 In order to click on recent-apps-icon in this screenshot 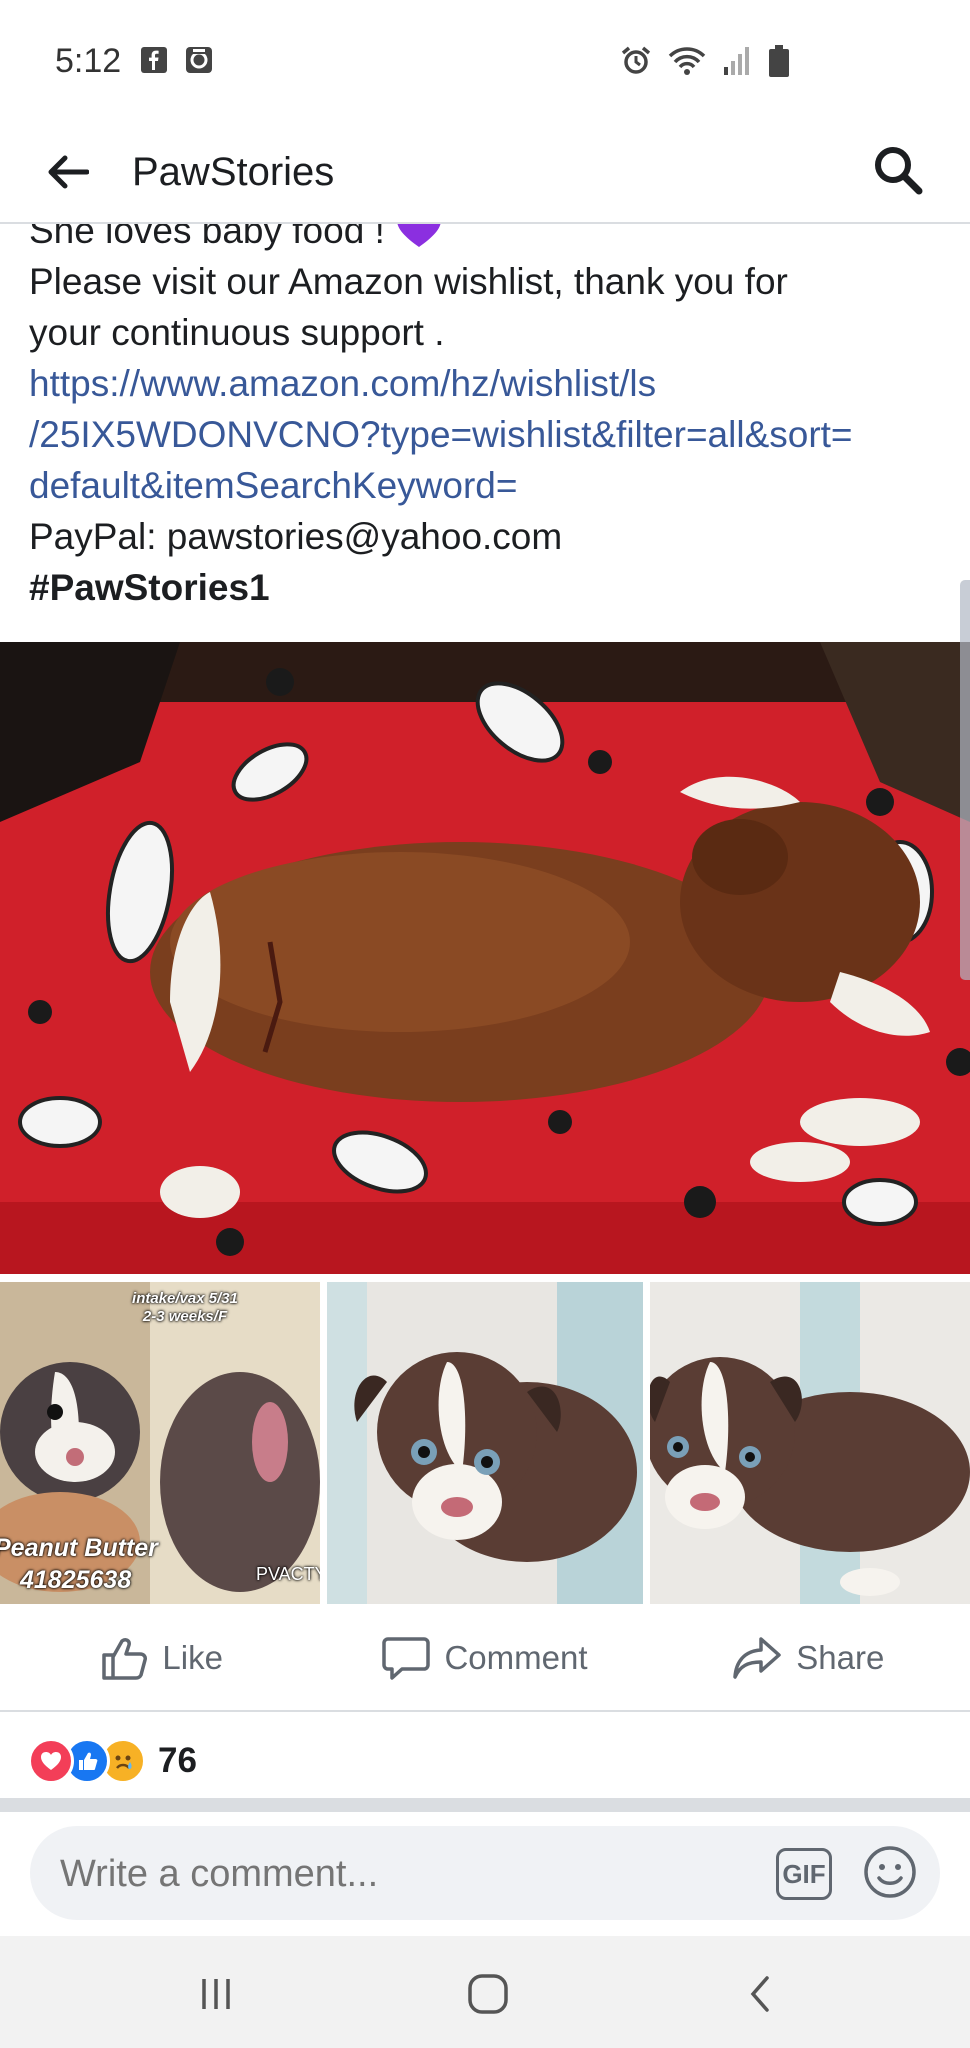, I will do `click(216, 1994)`.